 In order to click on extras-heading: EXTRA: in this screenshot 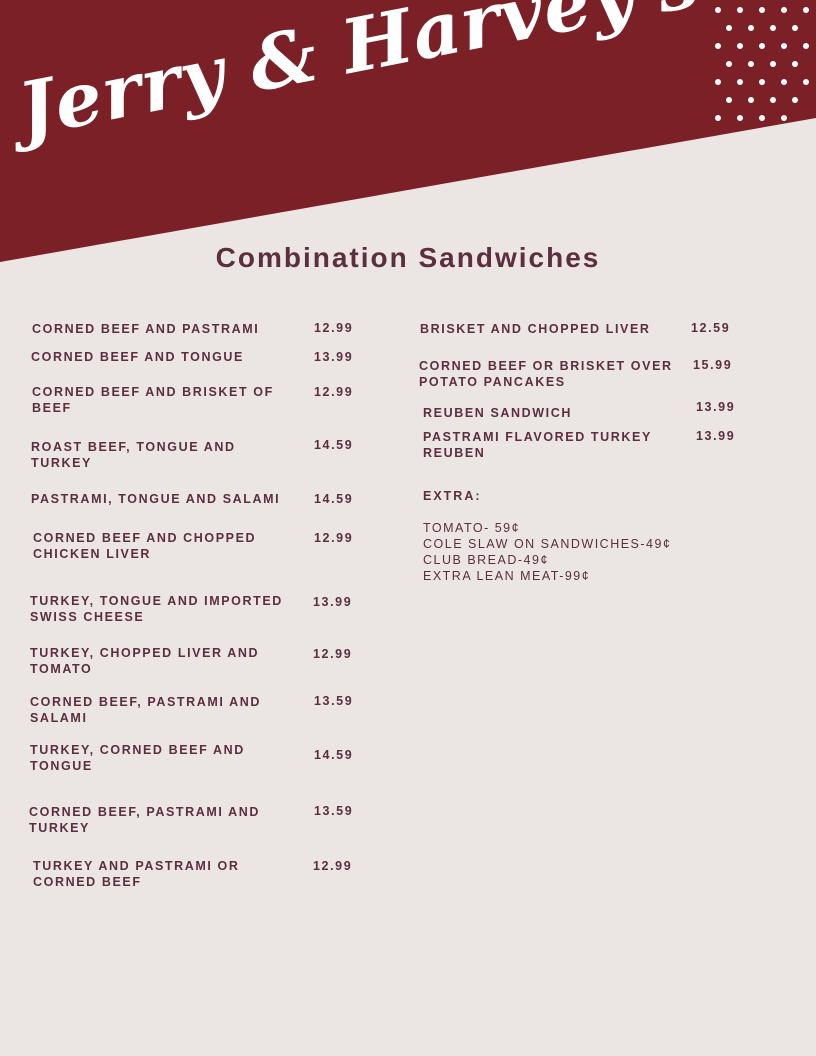, I will do `click(452, 496)`.